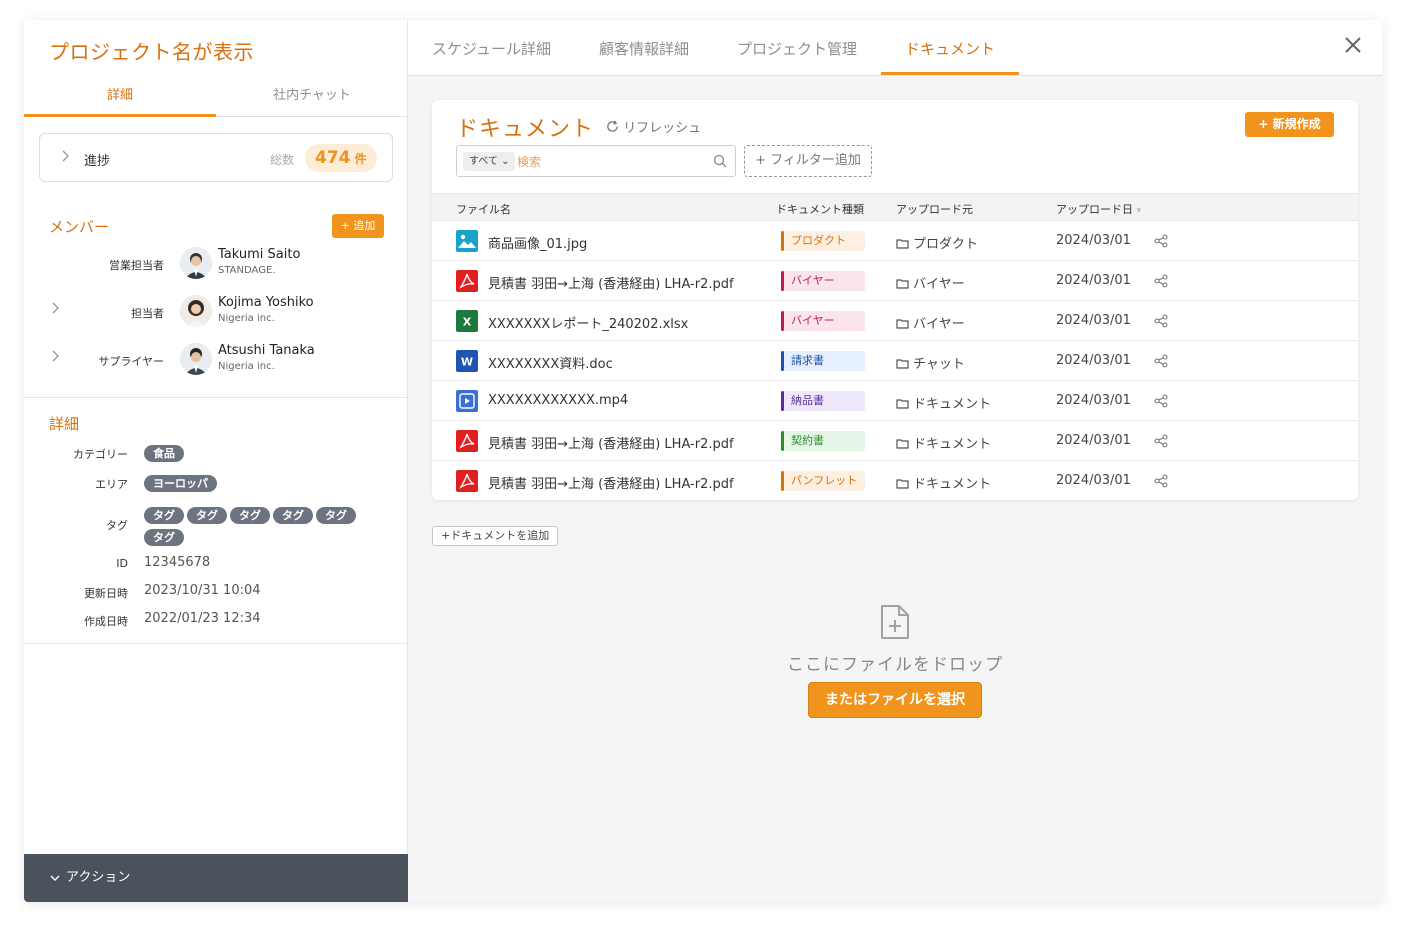 The width and height of the screenshot is (1406, 930). I want to click on member-item: 担当者 Kojima Yoshiko Nigeria inc., so click(216, 312).